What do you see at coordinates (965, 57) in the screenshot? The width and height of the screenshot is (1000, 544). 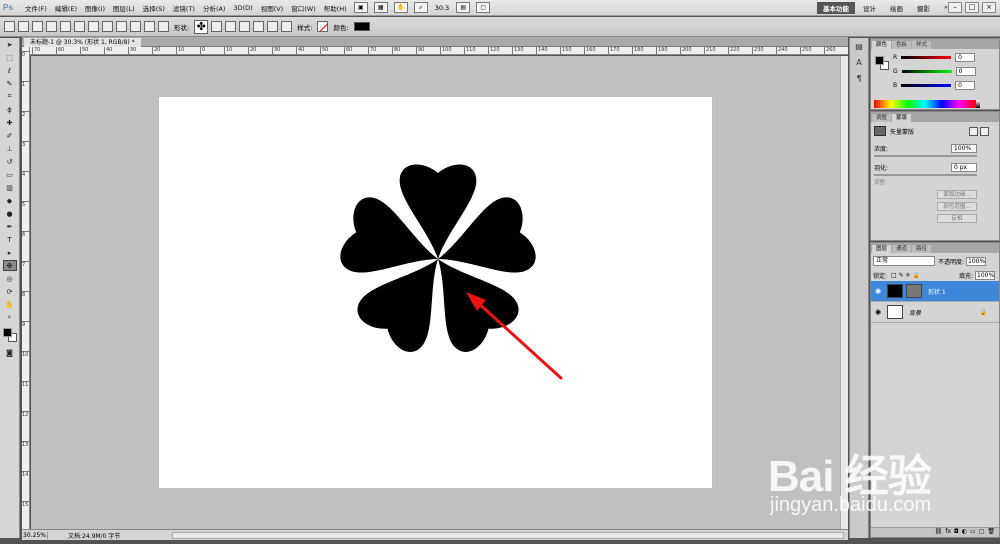 I see `red-channel-value: 0` at bounding box center [965, 57].